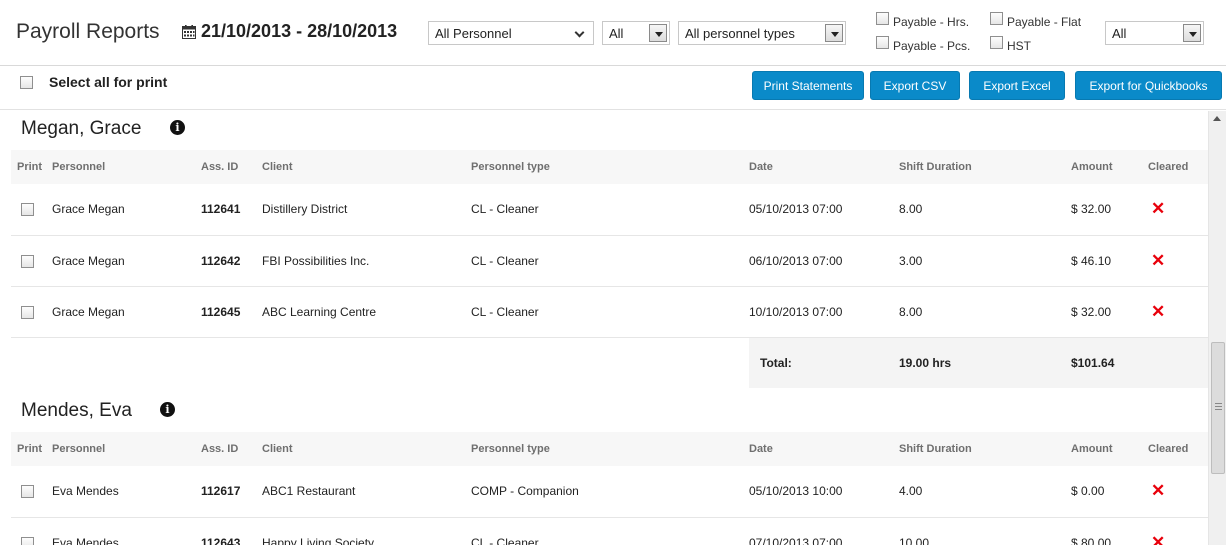 Image resolution: width=1226 pixels, height=545 pixels. I want to click on filter-hst: HST, so click(1010, 44).